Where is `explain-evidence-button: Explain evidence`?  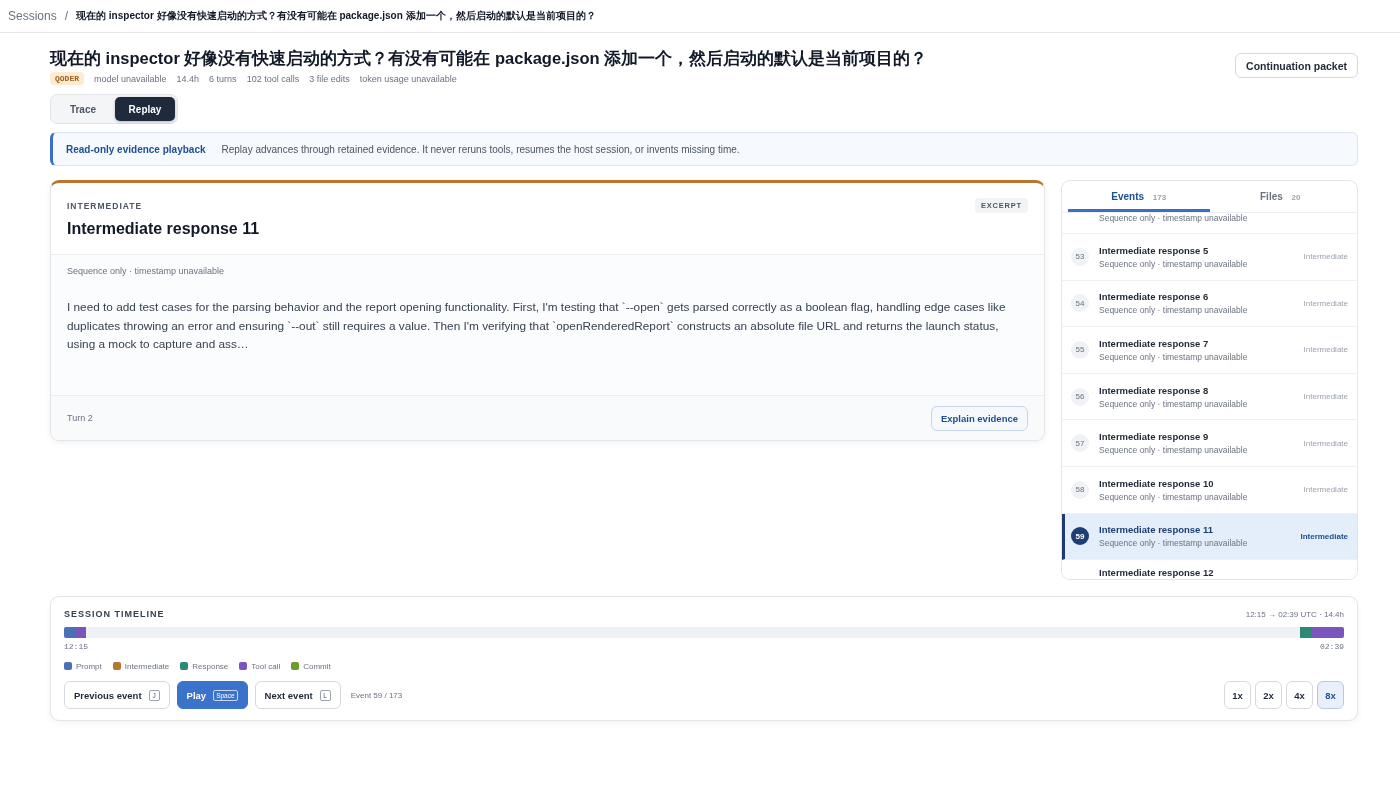 explain-evidence-button: Explain evidence is located at coordinates (979, 418).